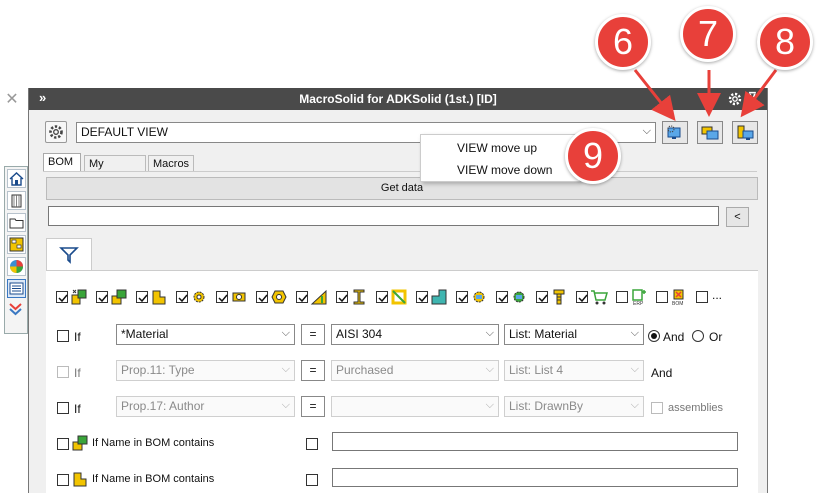  I want to click on callout-7: 7, so click(708, 34).